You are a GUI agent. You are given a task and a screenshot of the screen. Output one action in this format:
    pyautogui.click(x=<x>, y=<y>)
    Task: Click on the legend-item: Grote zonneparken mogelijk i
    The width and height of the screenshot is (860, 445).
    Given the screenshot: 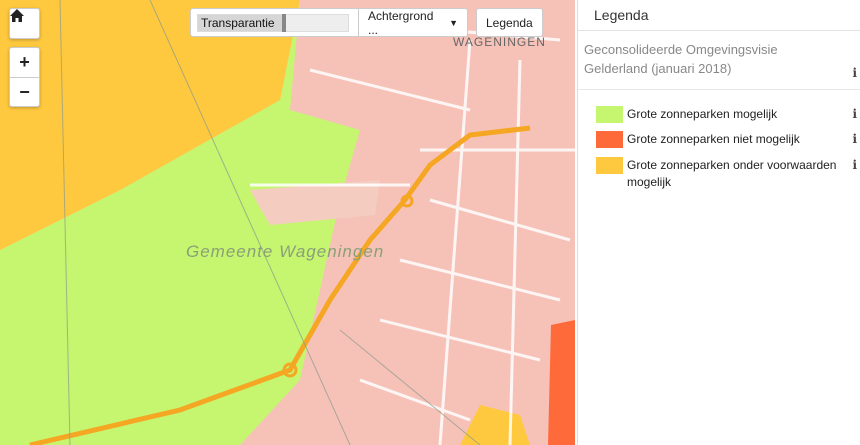 What is the action you would take?
    pyautogui.click(x=728, y=114)
    